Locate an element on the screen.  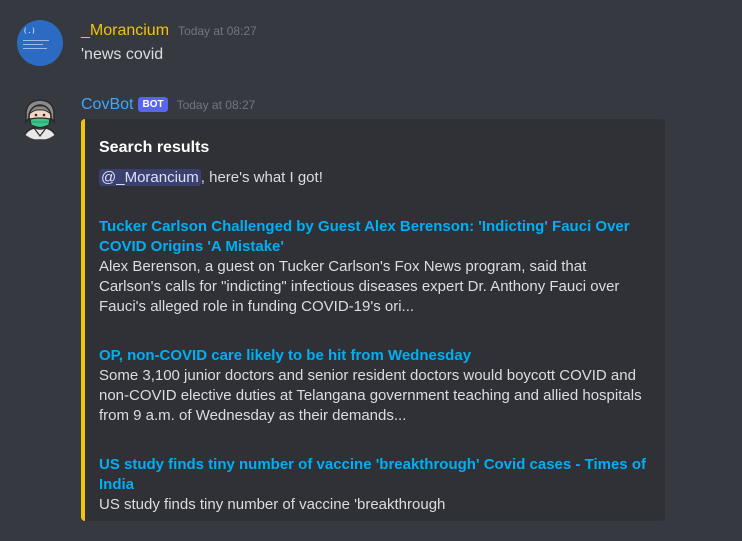
user-avatar: (.) is located at coordinates (40, 43).